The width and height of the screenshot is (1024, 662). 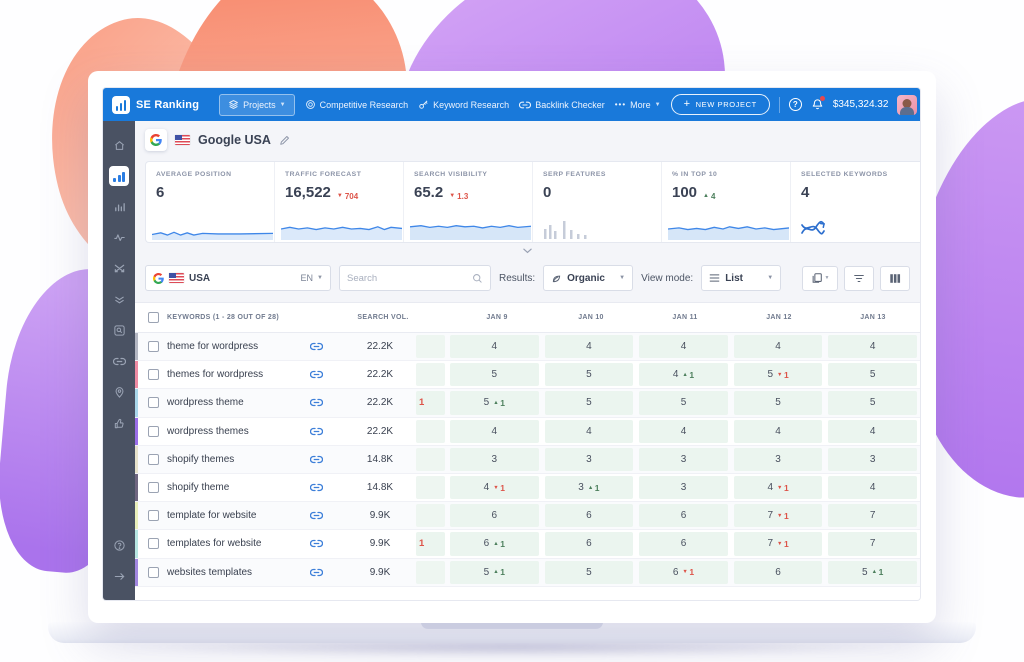 I want to click on nav-item-label: More, so click(x=640, y=104).